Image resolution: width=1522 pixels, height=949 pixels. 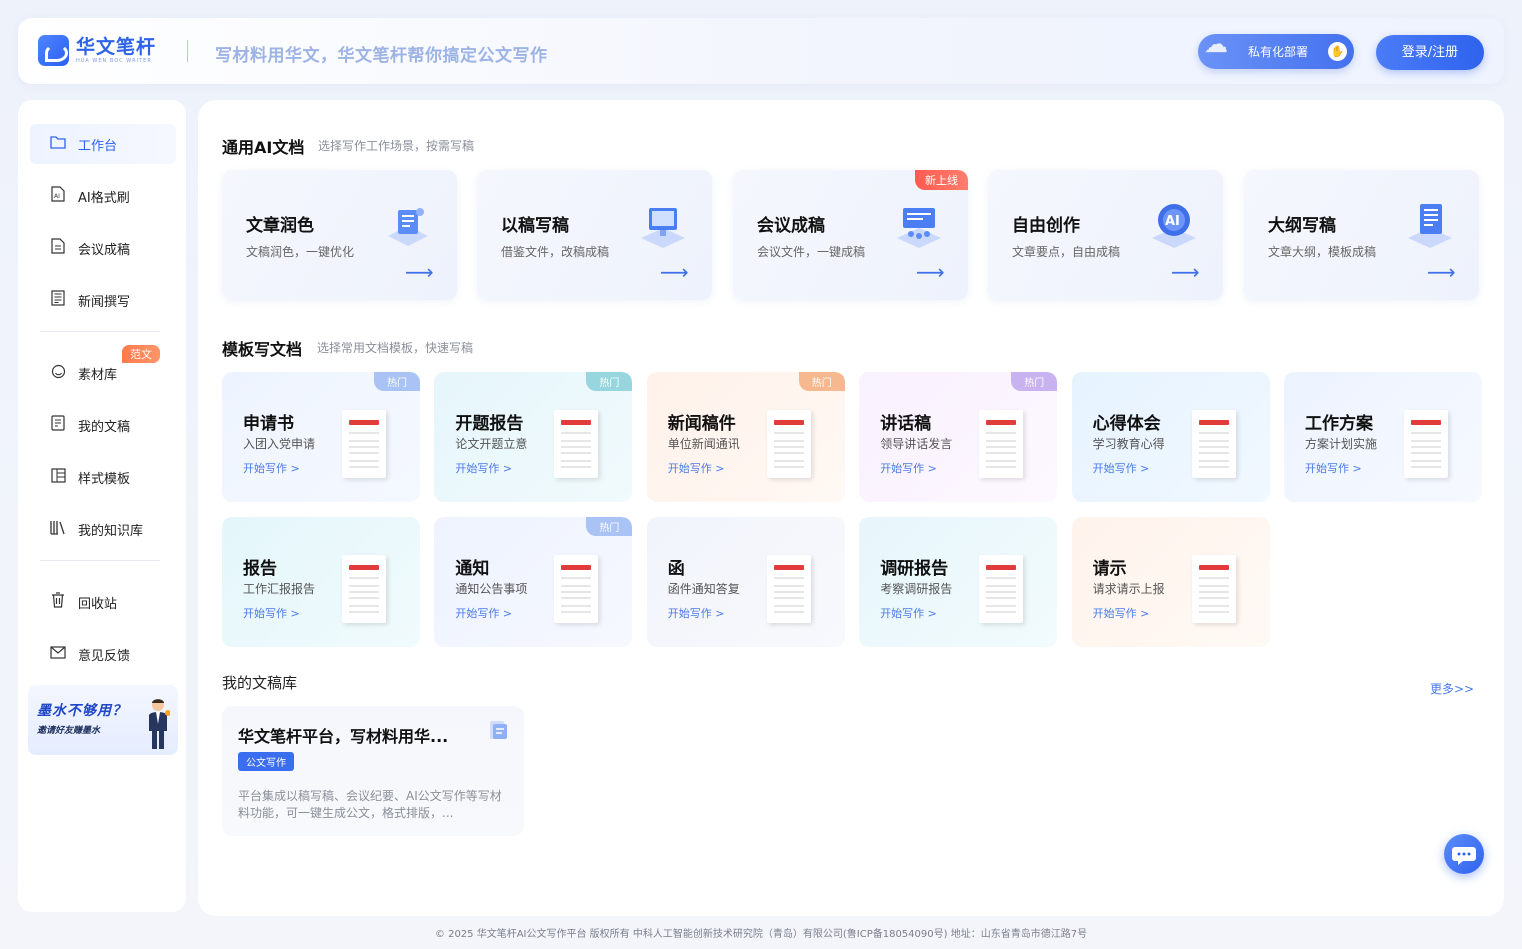 I want to click on ai-card-outline: 大纲写稿 文章大纲，模板成稿 ⟶, so click(x=1361, y=235).